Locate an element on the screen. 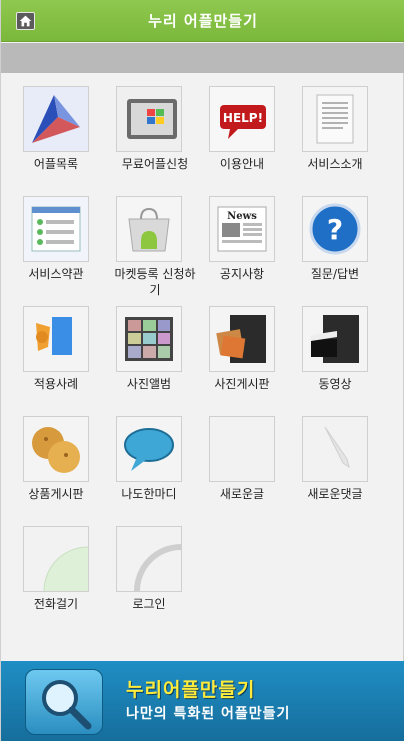  menu-item-free-app: 무료어플신청 is located at coordinates (141, 136).